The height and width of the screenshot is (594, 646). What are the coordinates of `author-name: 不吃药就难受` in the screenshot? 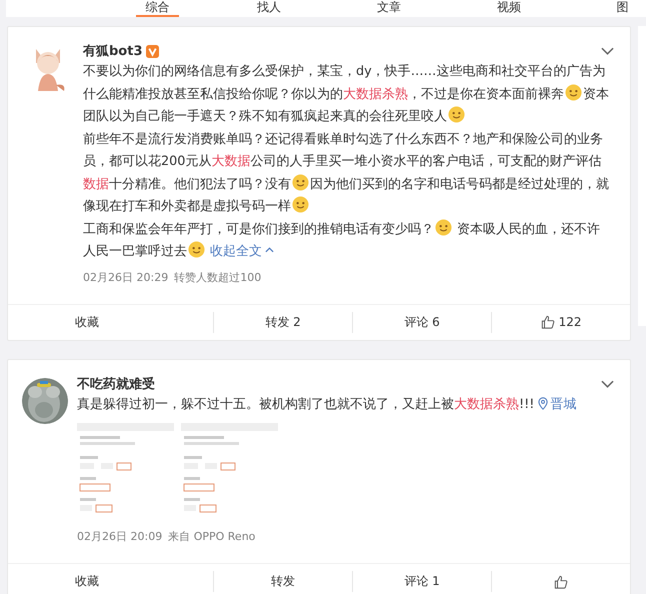 It's located at (116, 383).